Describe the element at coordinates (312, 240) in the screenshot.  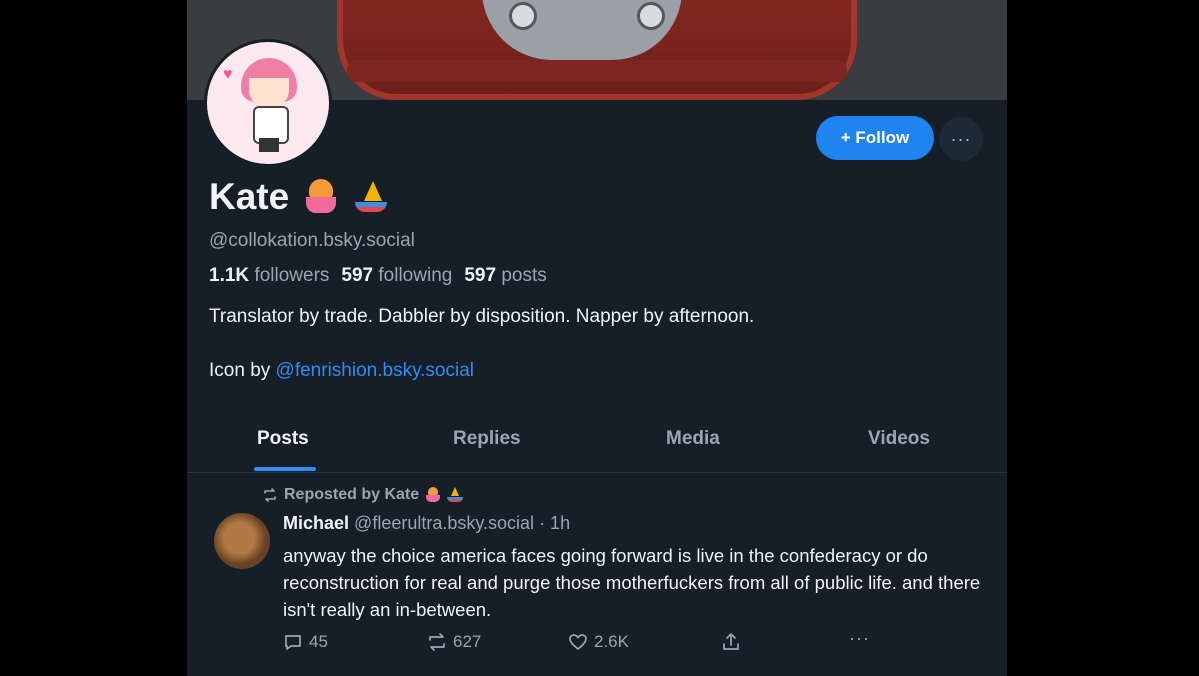
I see `profile-handle: @collokation.bsky.social` at that location.